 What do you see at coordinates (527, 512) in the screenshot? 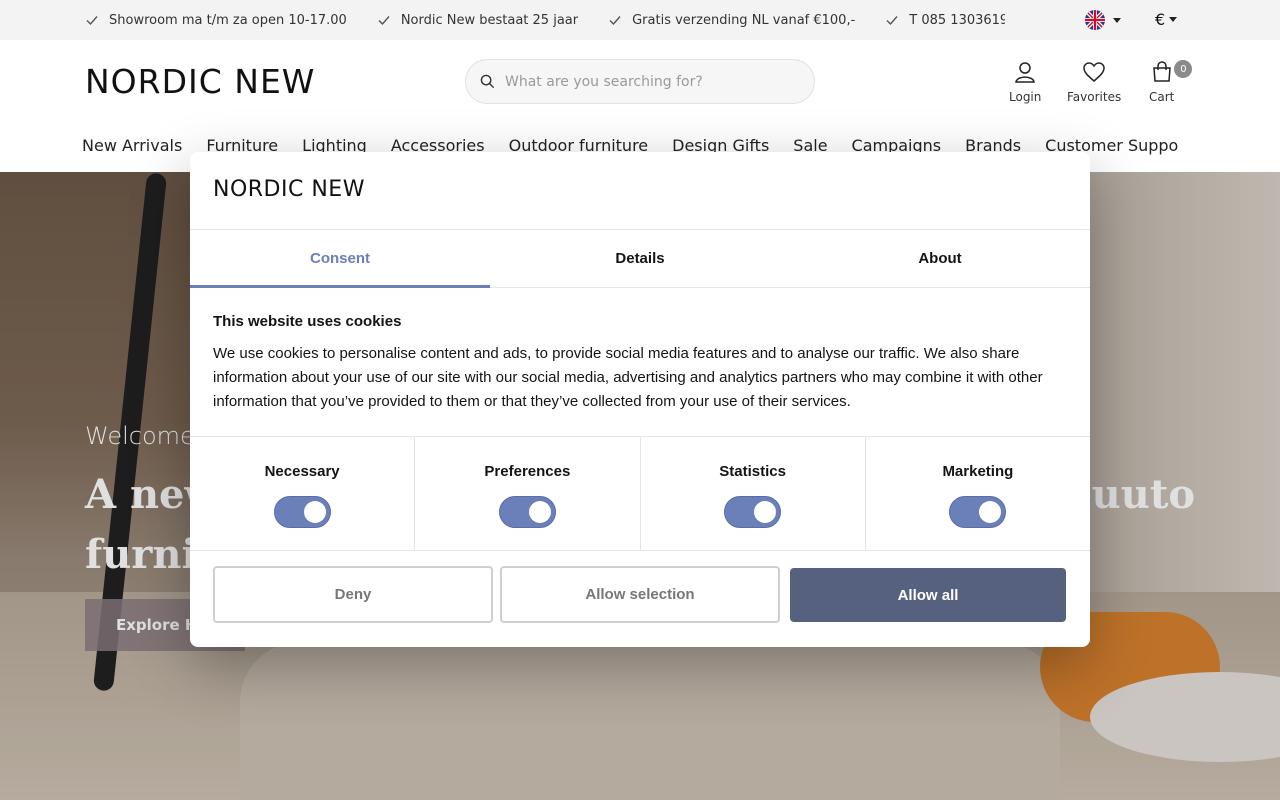
I see `preferences-toggle` at bounding box center [527, 512].